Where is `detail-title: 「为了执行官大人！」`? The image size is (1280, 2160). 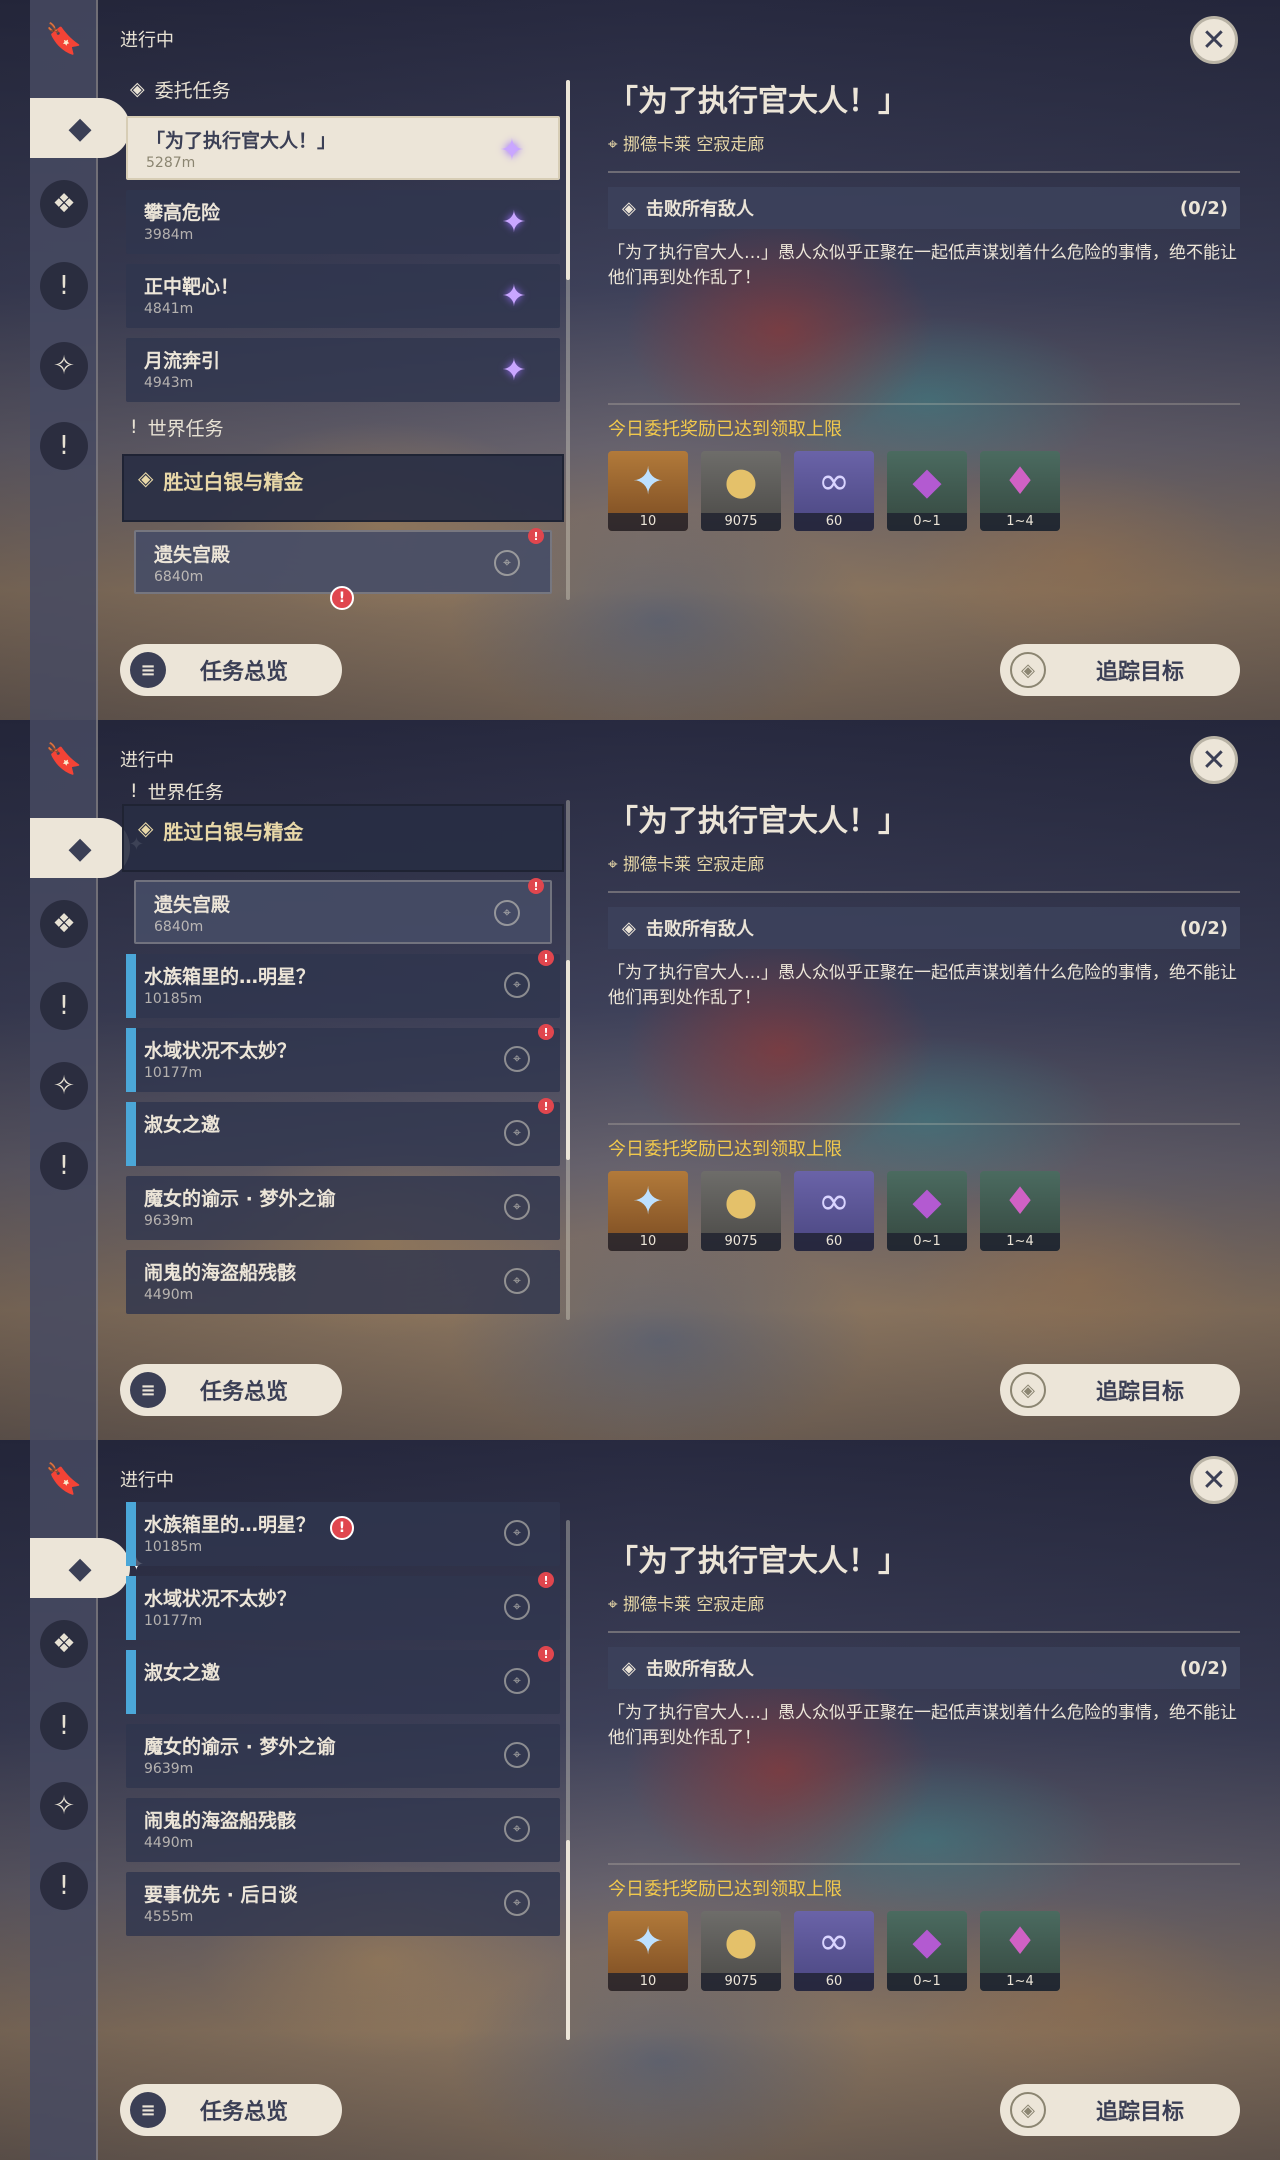
detail-title: 「为了执行官大人！」 is located at coordinates (758, 1561).